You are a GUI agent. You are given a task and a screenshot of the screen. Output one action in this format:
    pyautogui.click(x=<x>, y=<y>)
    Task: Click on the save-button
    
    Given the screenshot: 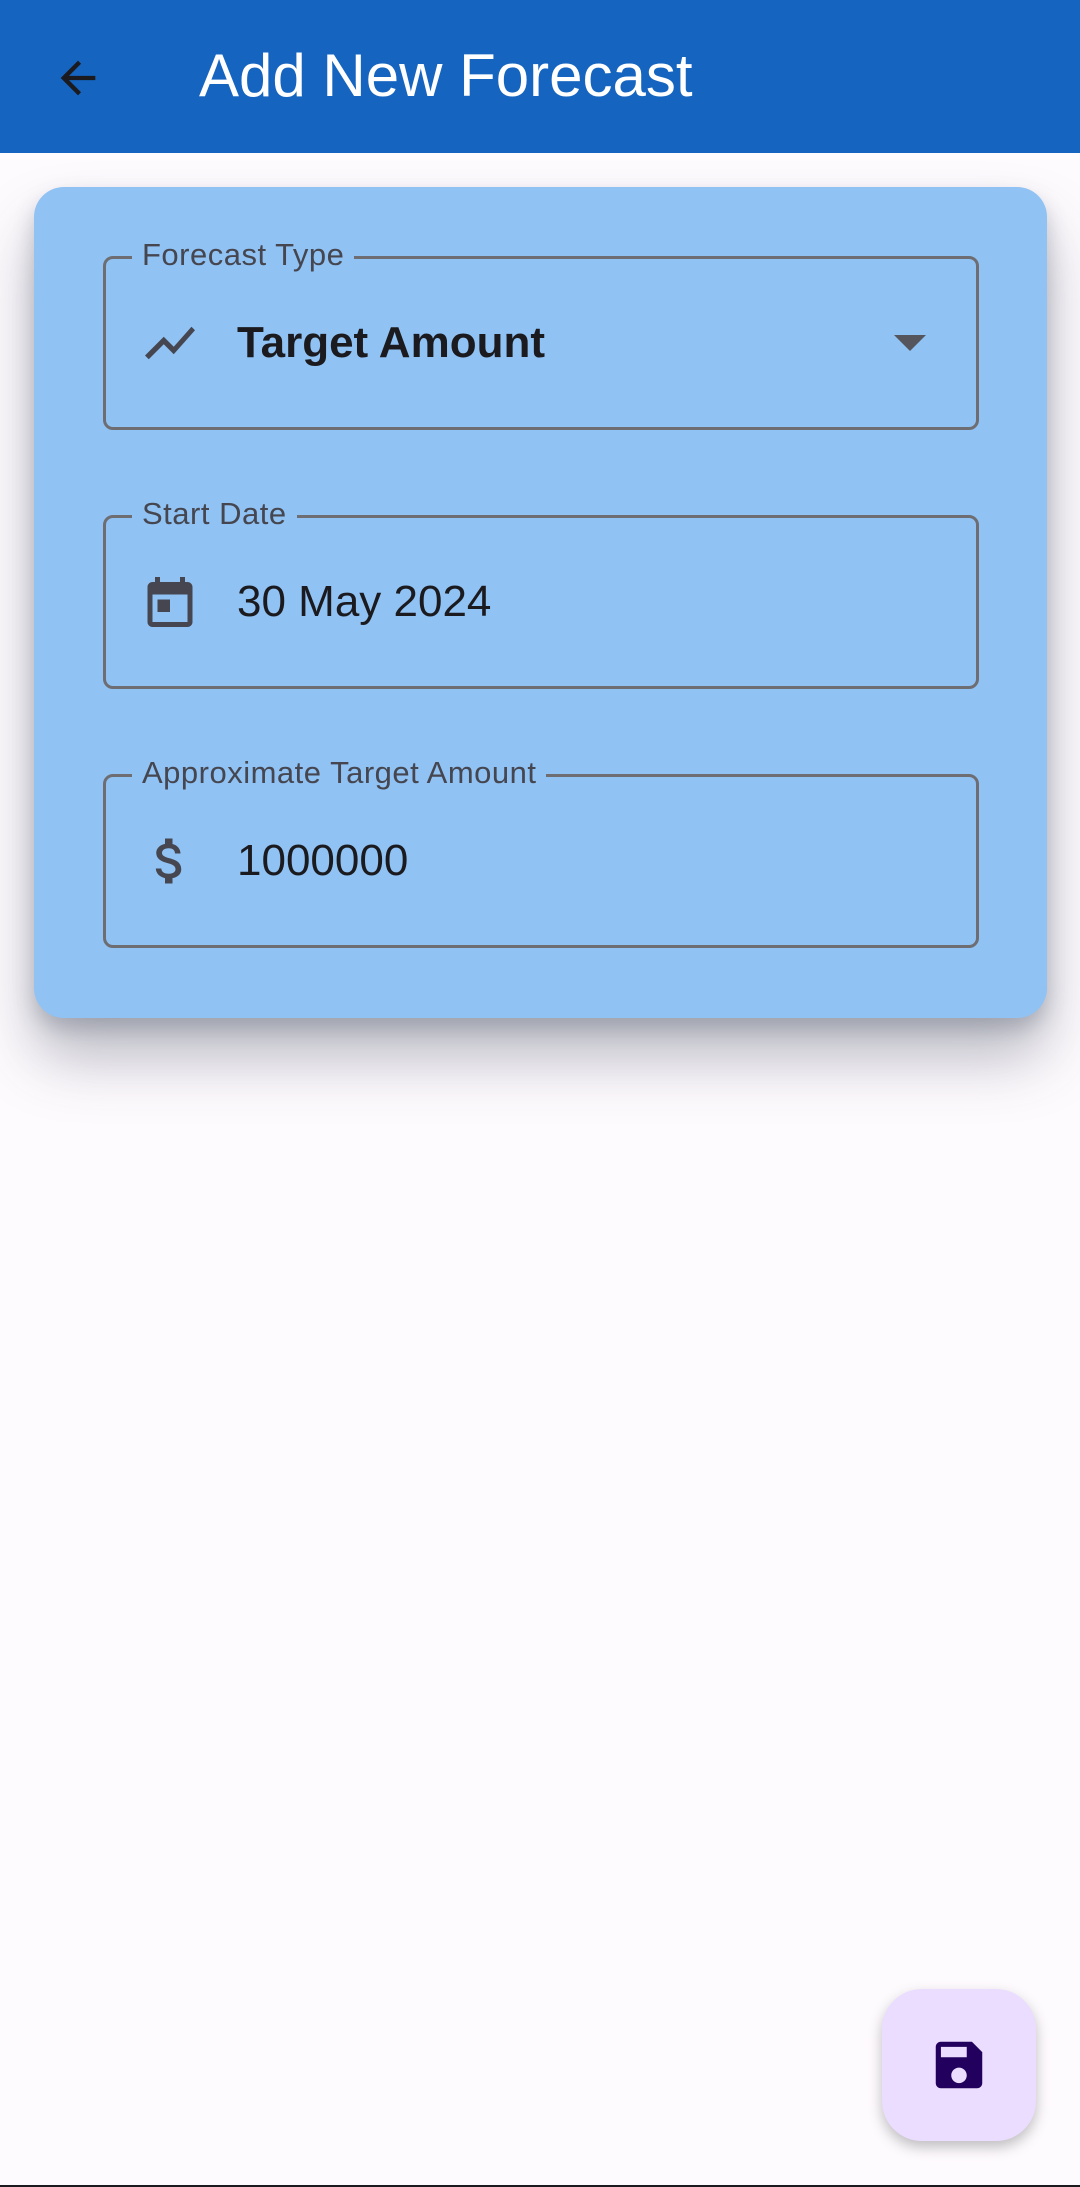 What is the action you would take?
    pyautogui.click(x=959, y=2065)
    